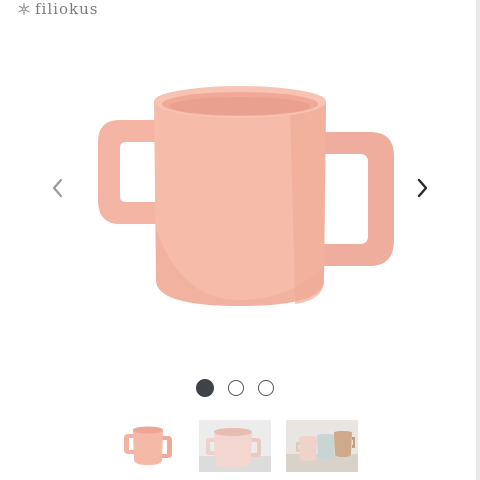 This screenshot has width=480, height=480. I want to click on brand-name: filiokus, so click(67, 9).